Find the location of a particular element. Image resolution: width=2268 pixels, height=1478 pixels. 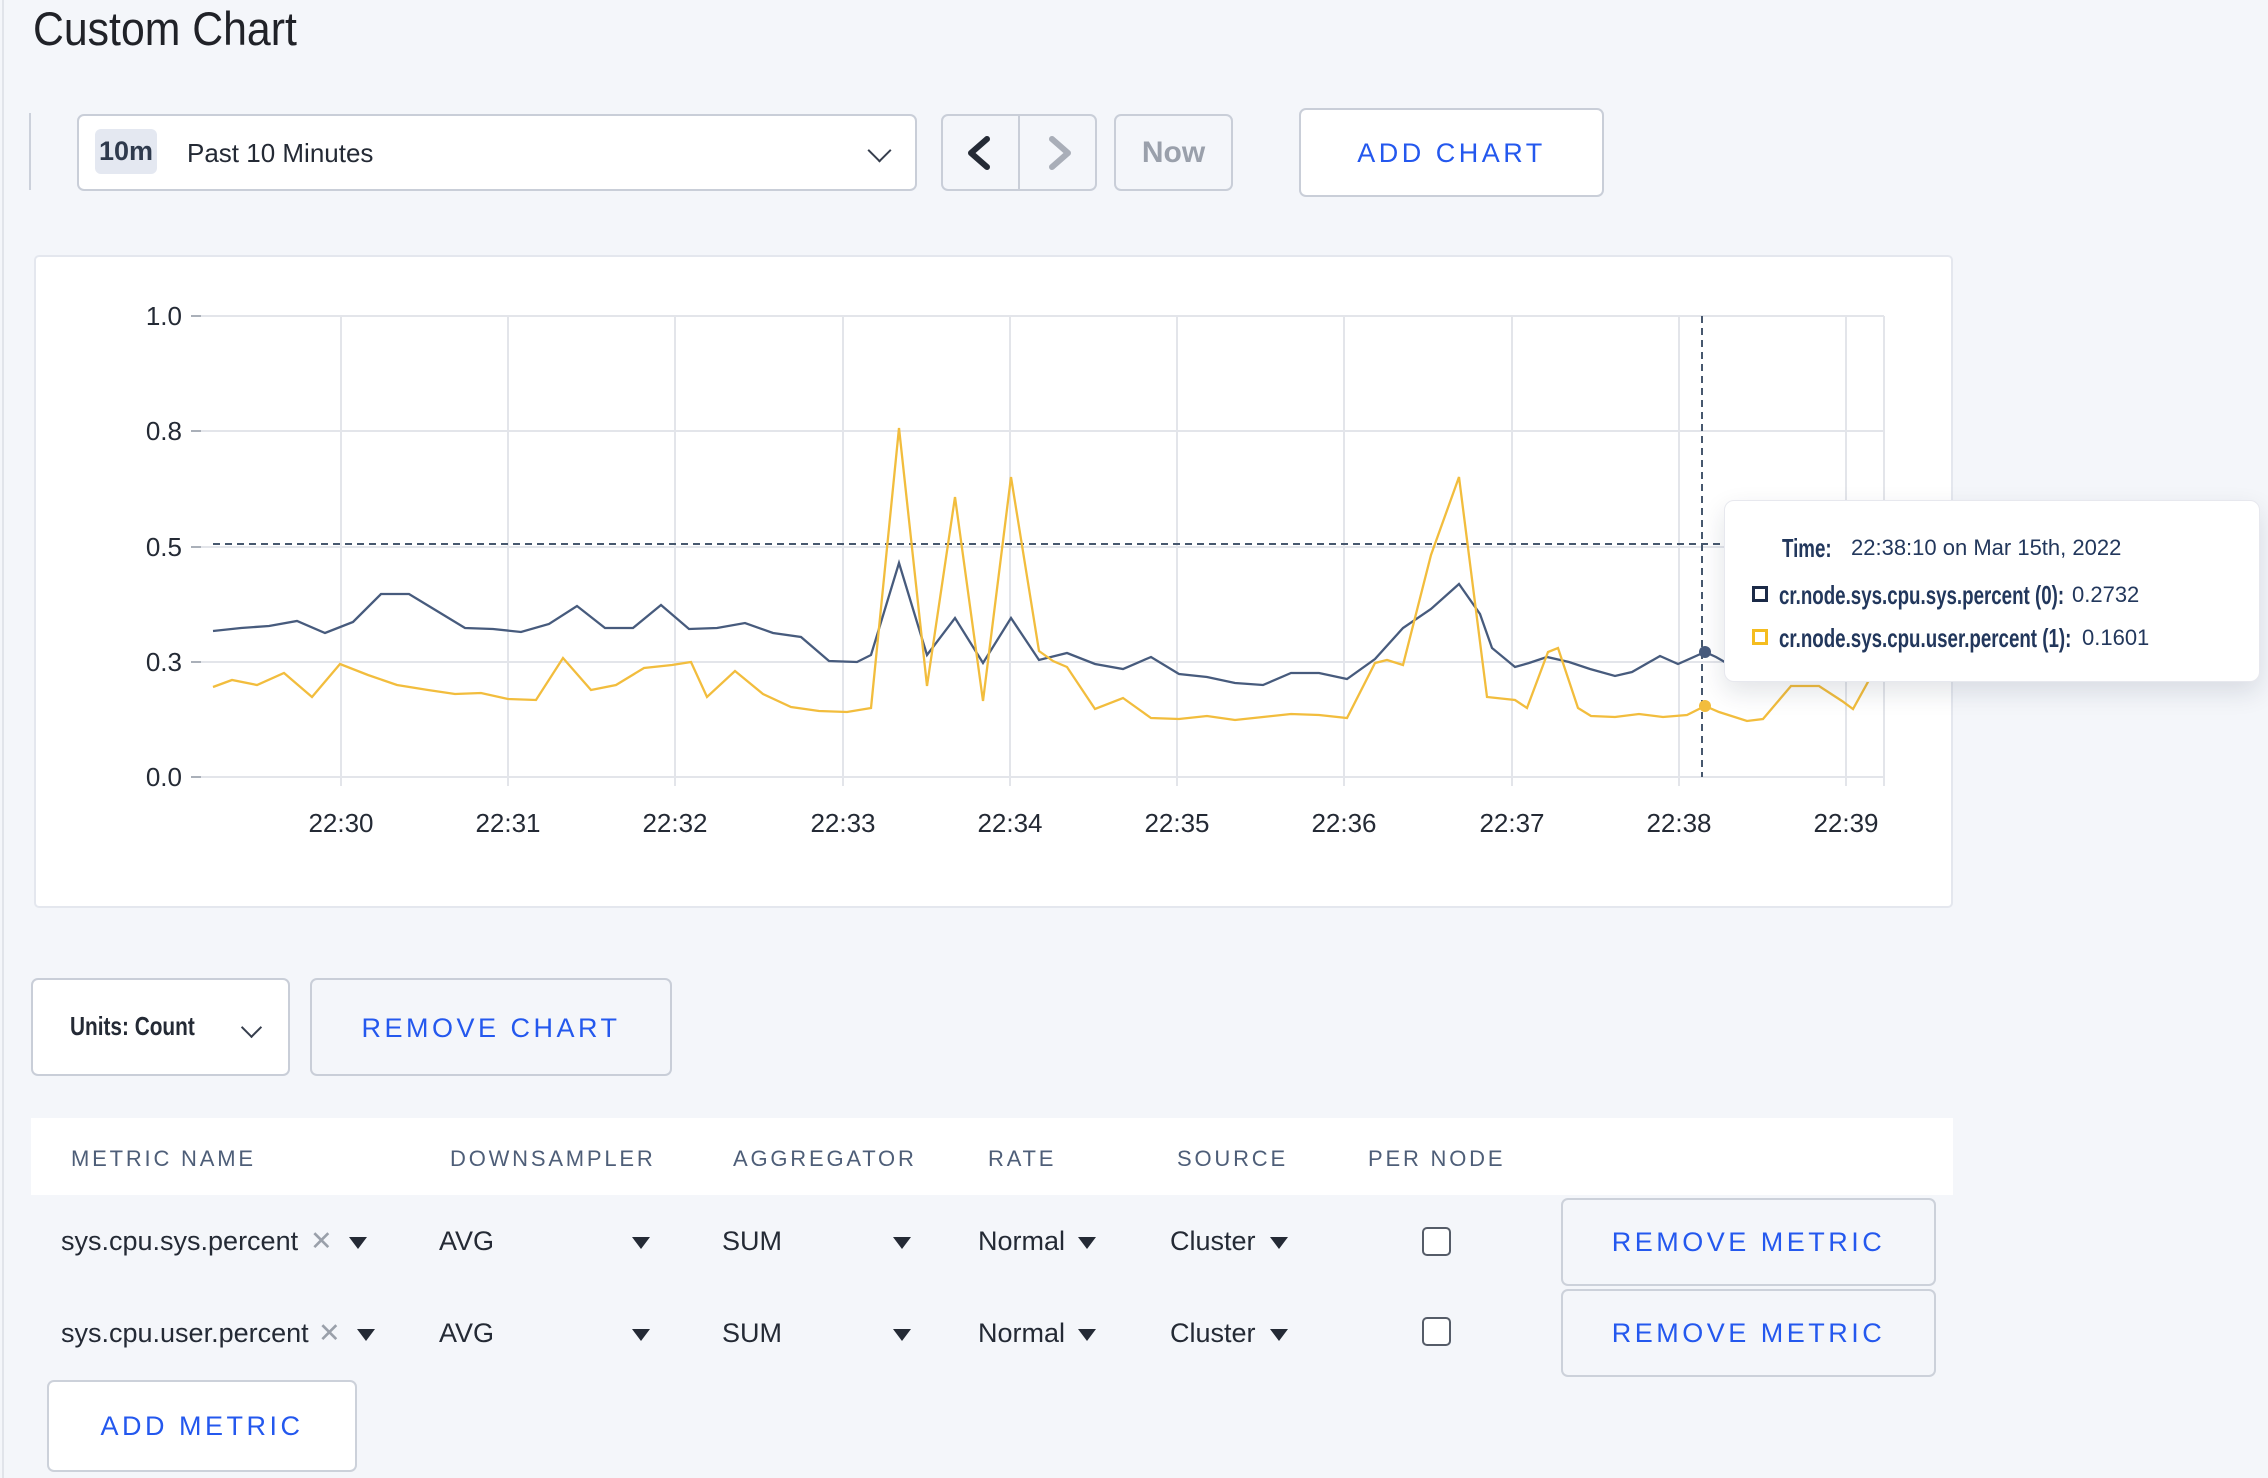

svg-text: 0.8 is located at coordinates (164, 431).